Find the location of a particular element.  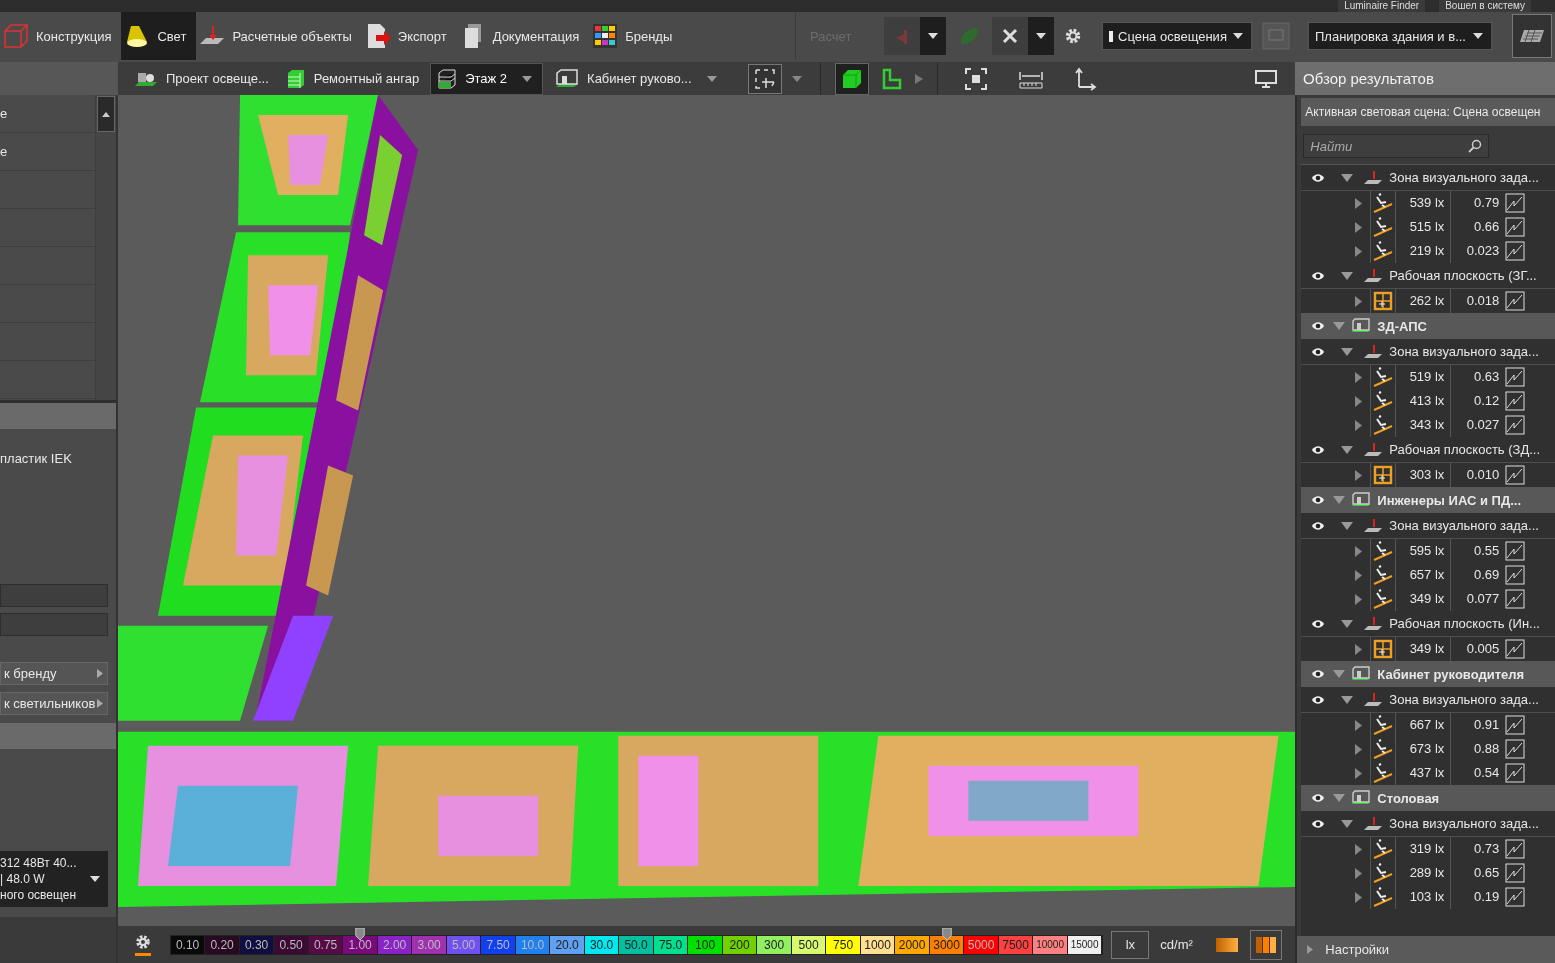

floor-plan-button is located at coordinates (1532, 36).